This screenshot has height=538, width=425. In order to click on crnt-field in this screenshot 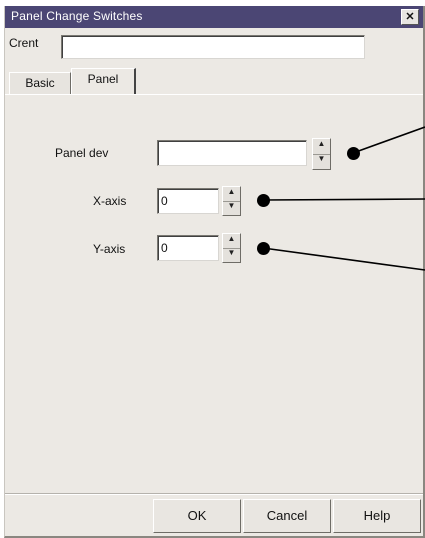, I will do `click(213, 47)`.